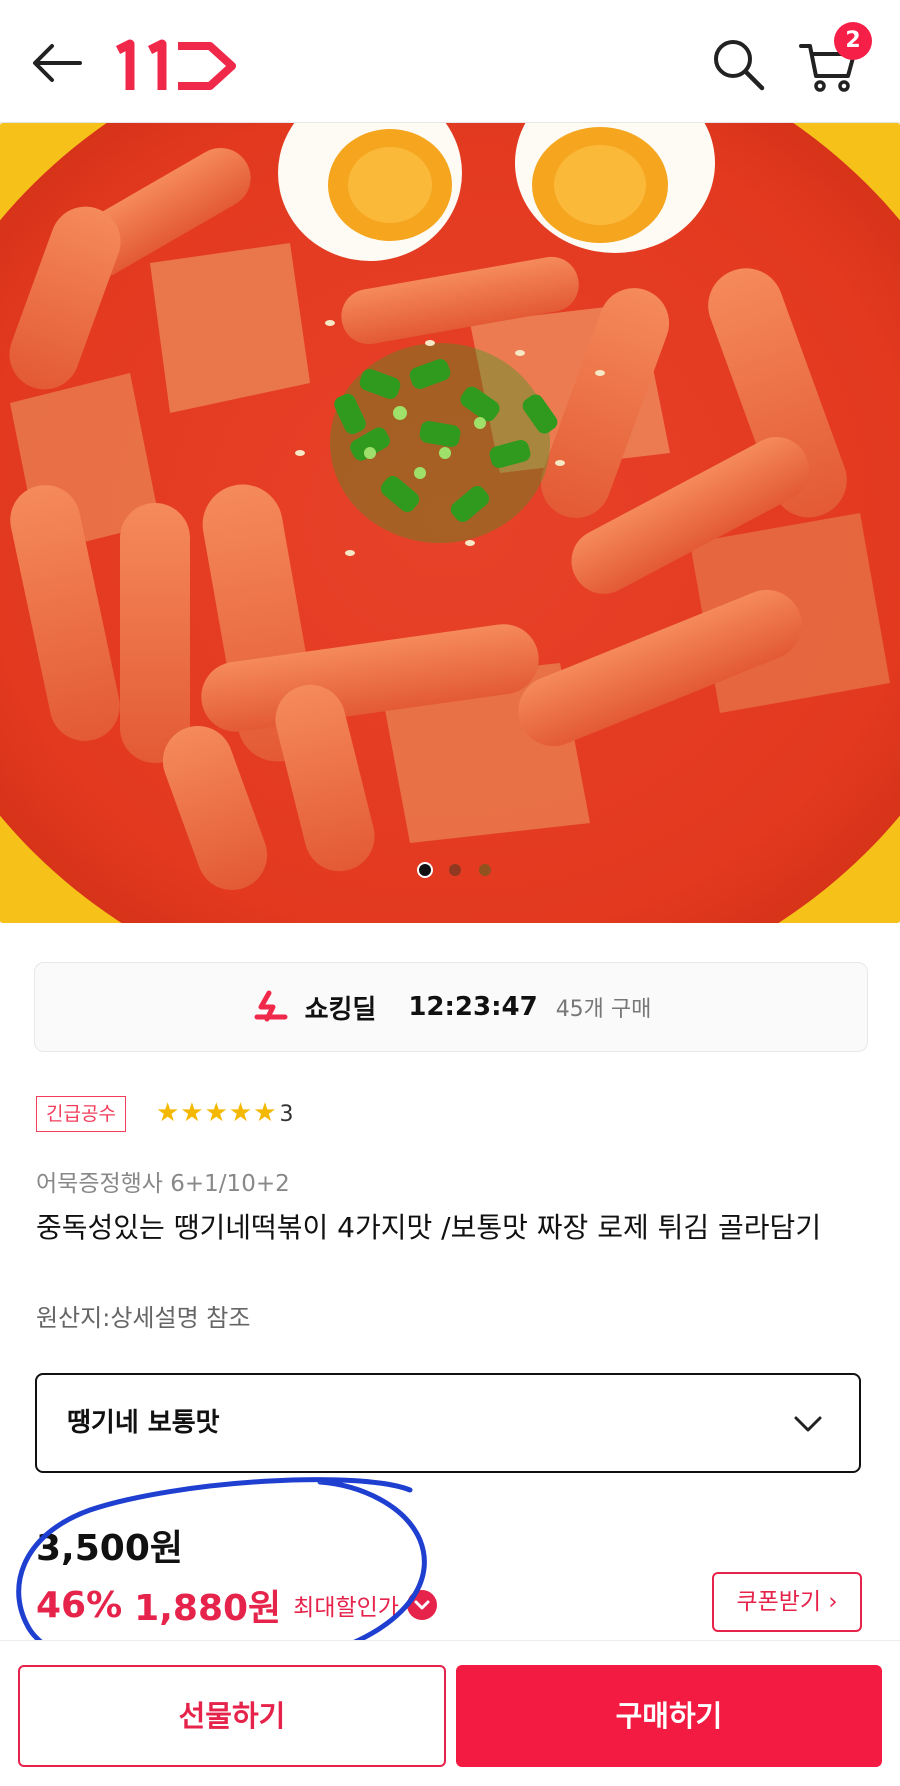  I want to click on sale-price: 1,880원, so click(208, 1608).